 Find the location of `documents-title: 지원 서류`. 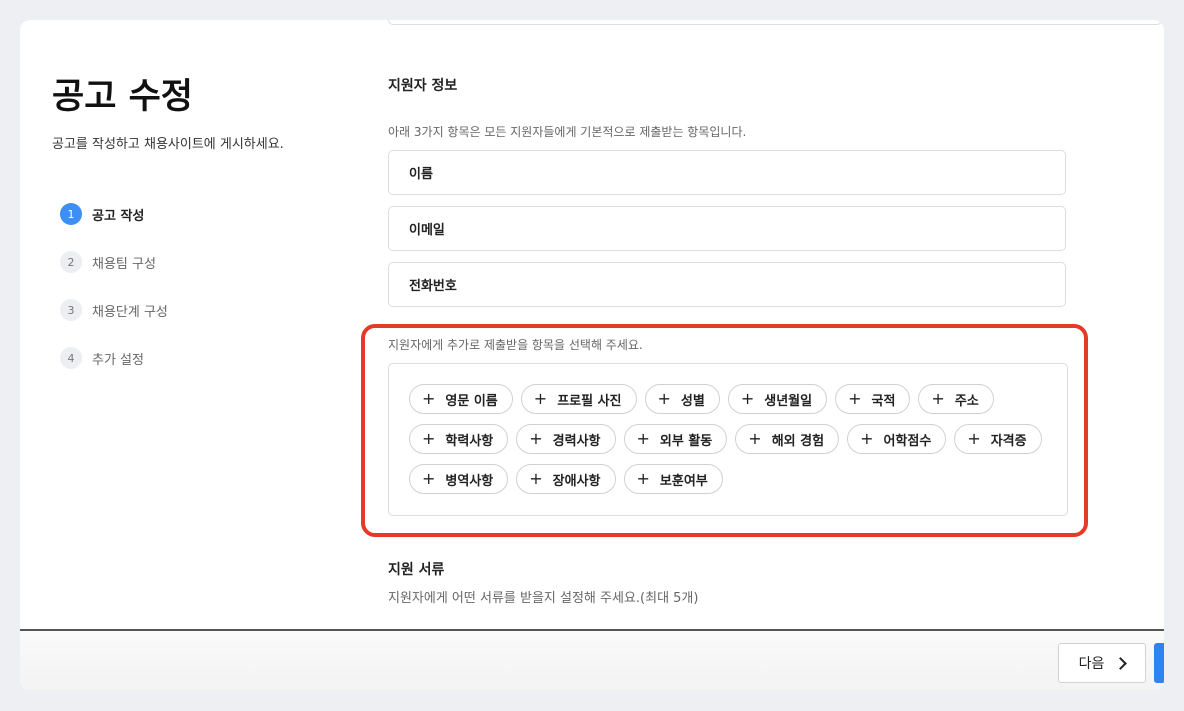

documents-title: 지원 서류 is located at coordinates (416, 570).